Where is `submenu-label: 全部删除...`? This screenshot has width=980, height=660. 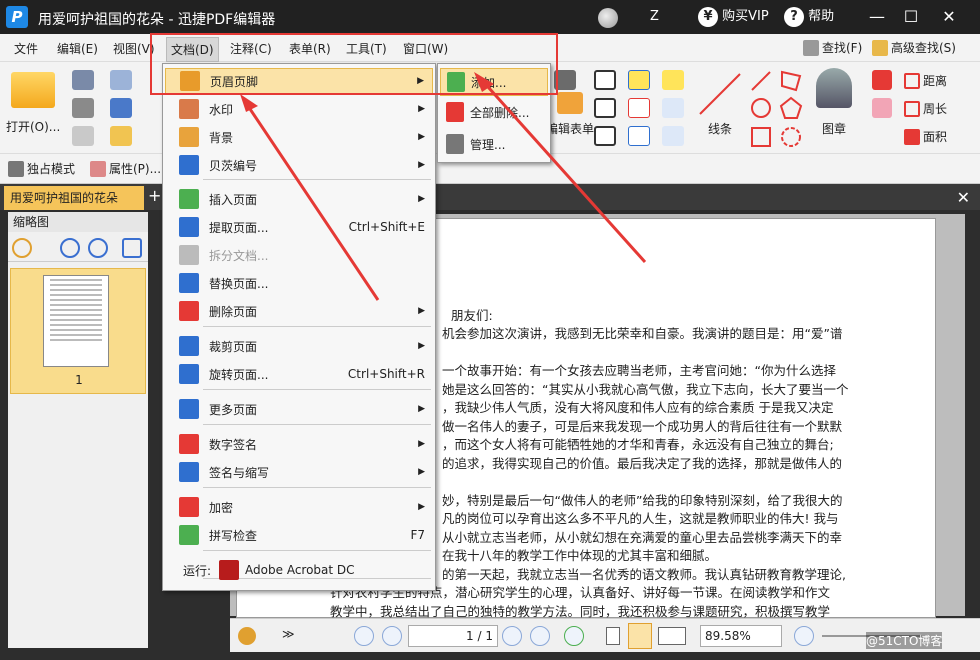 submenu-label: 全部删除... is located at coordinates (500, 112).